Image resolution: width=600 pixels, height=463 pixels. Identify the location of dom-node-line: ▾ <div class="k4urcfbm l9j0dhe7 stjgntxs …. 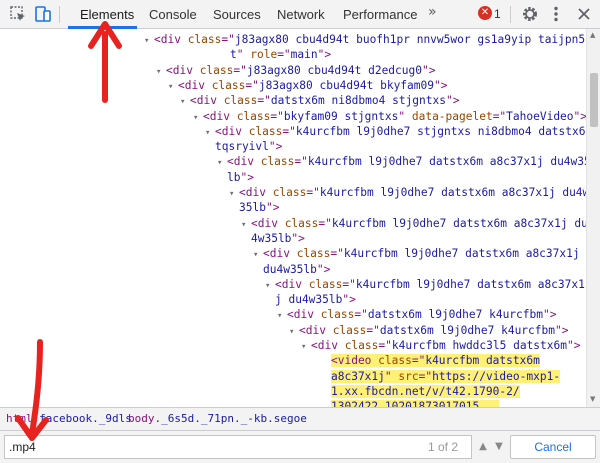
(395, 132).